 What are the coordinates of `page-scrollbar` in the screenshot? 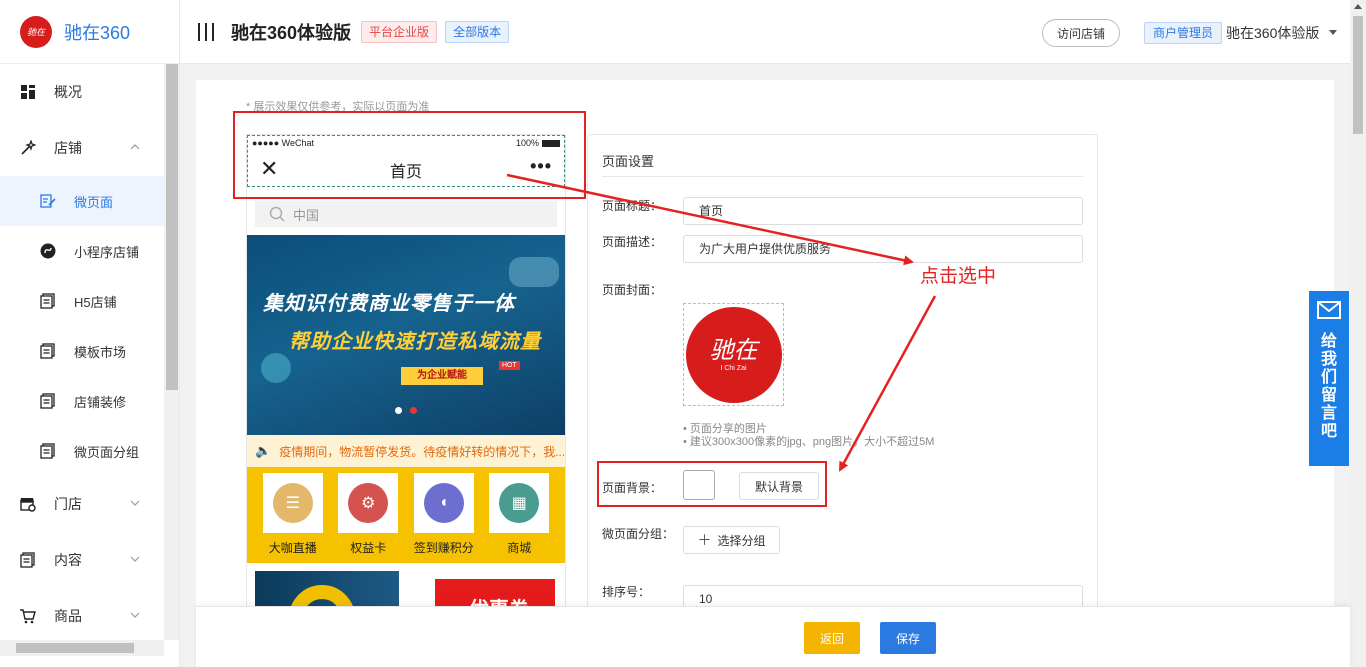 It's located at (1358, 333).